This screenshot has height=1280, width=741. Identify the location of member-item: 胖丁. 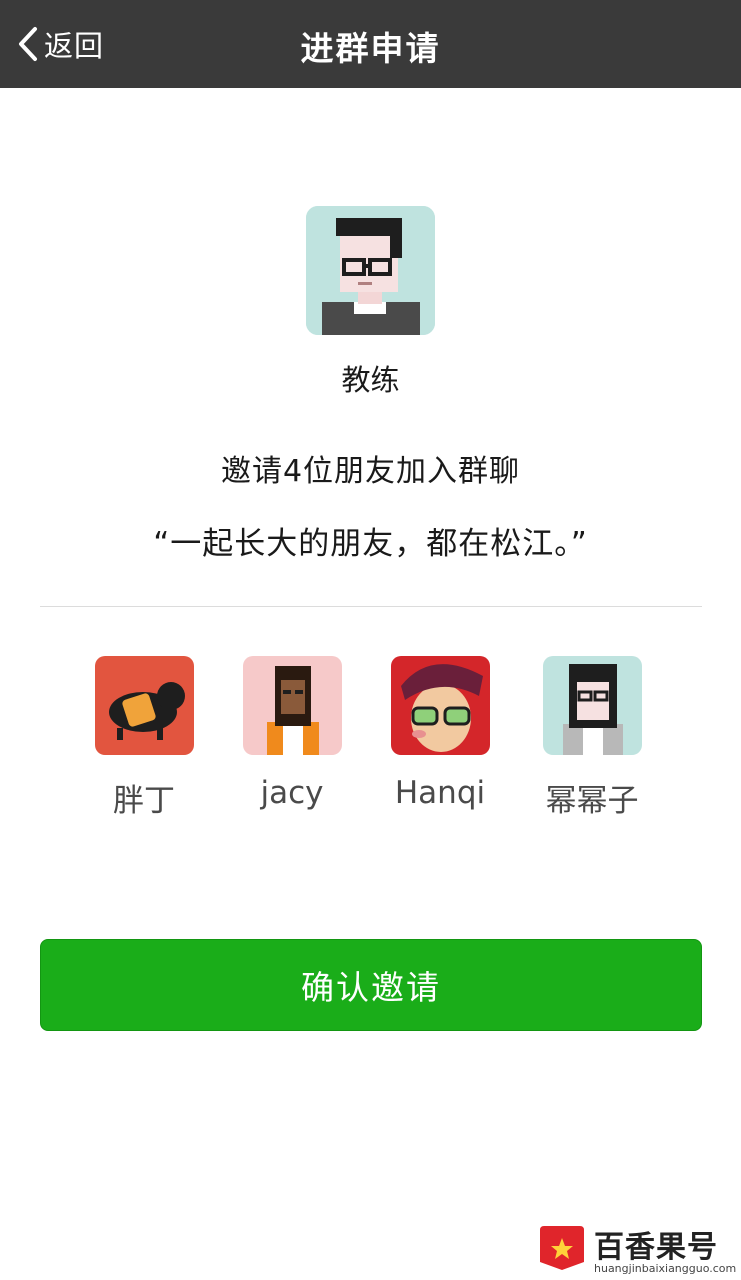
(144, 738).